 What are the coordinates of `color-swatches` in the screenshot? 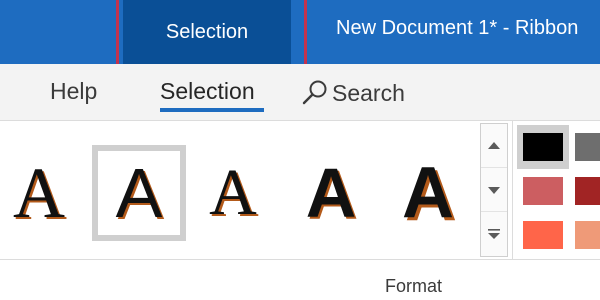 It's located at (556, 190).